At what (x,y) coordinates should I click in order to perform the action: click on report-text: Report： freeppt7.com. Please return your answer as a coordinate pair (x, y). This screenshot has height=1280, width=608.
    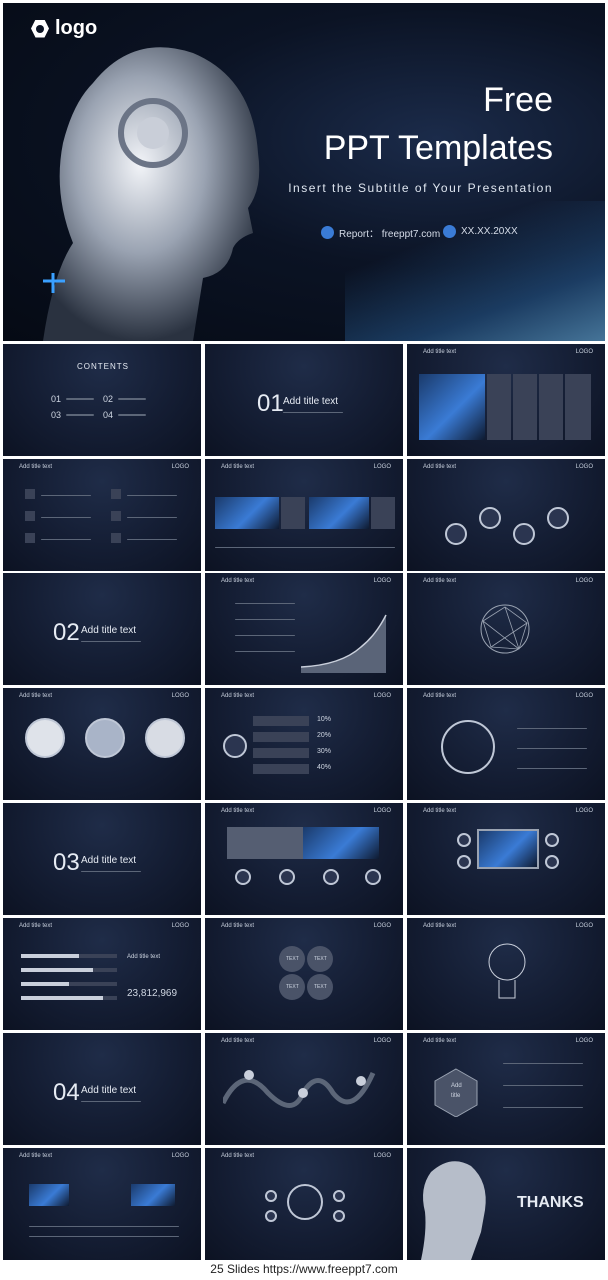
    Looking at the image, I should click on (390, 234).